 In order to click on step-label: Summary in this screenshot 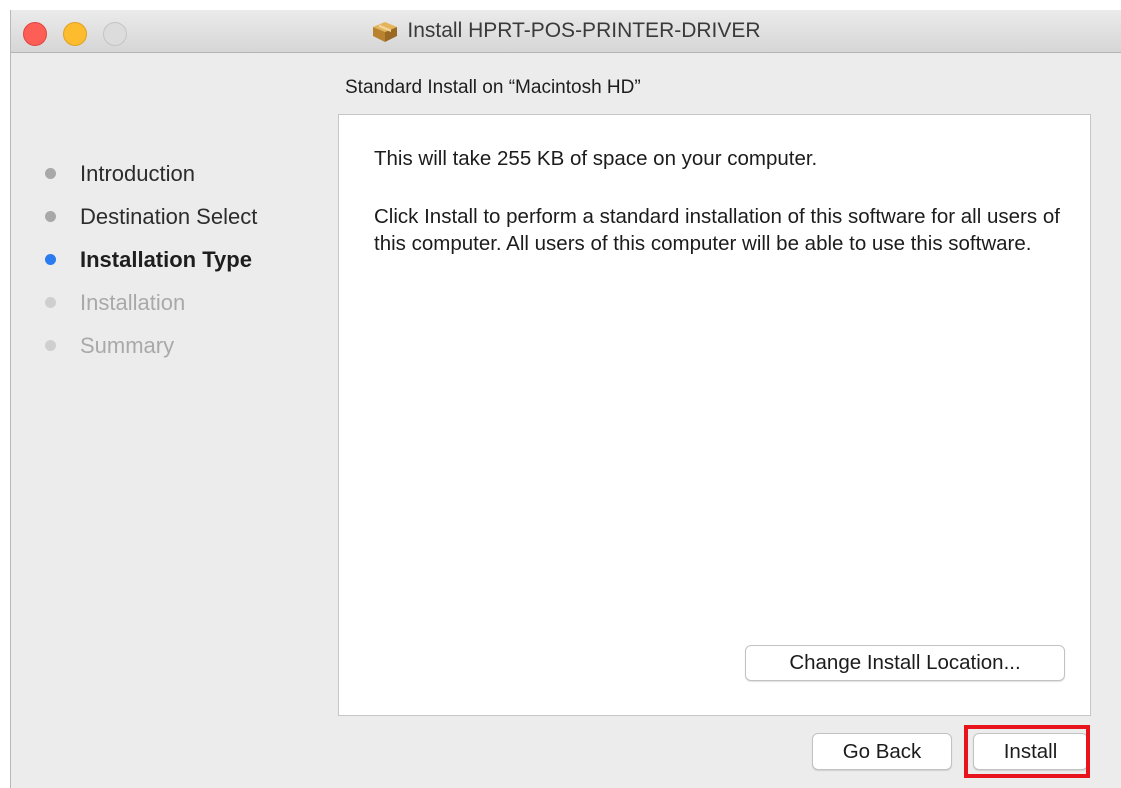, I will do `click(127, 345)`.